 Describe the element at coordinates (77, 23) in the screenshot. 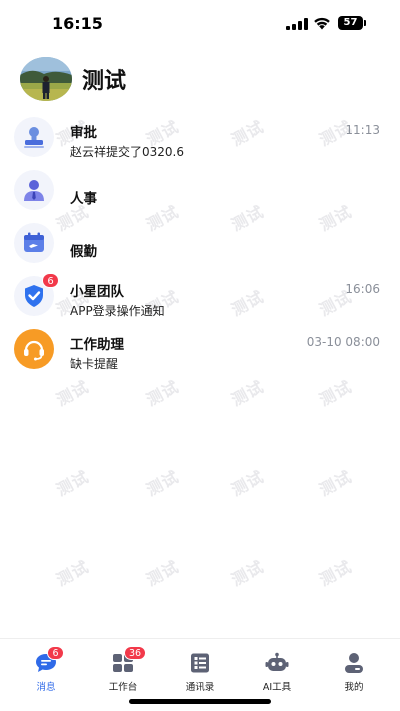

I see `status-time: 16:15` at that location.